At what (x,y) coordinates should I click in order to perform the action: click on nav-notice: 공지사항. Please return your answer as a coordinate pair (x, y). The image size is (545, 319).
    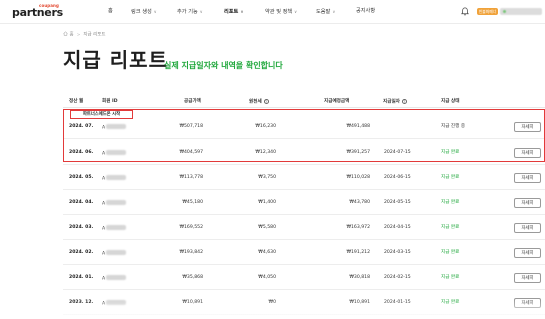
    Looking at the image, I should click on (365, 11).